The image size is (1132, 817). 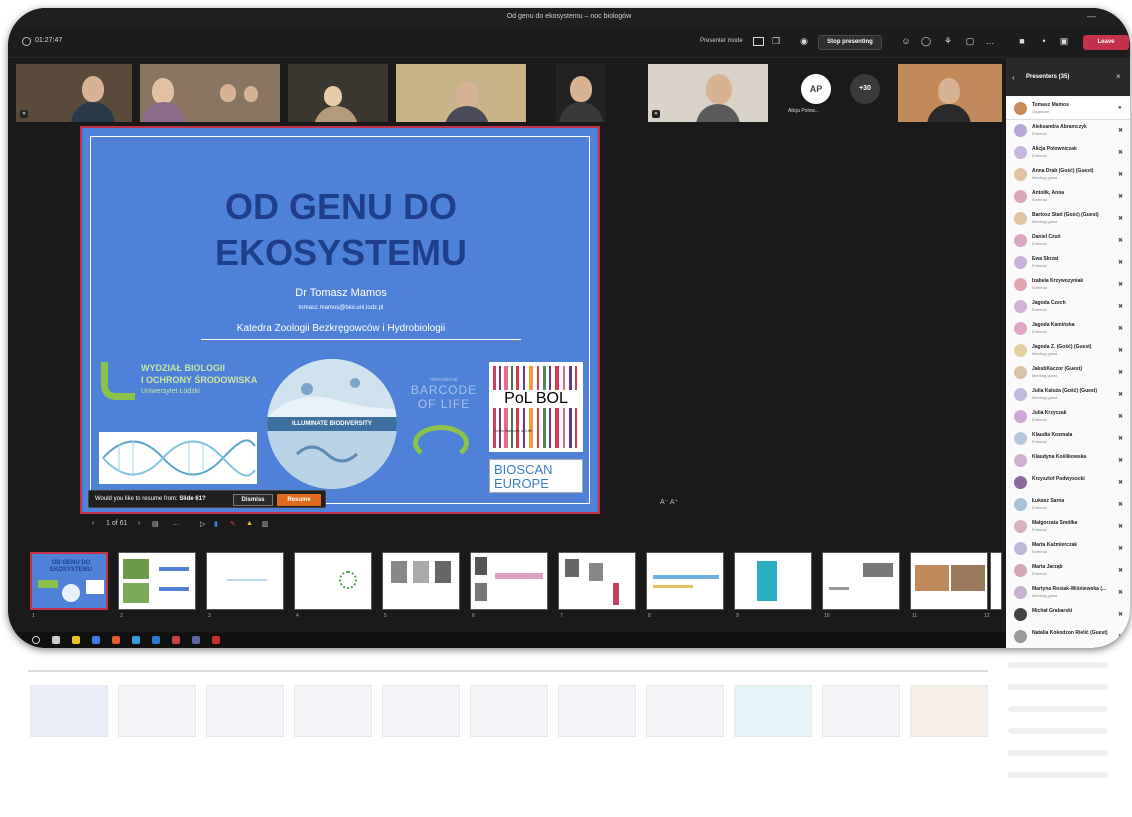 I want to click on previous-slide-button: ‹, so click(x=93, y=523).